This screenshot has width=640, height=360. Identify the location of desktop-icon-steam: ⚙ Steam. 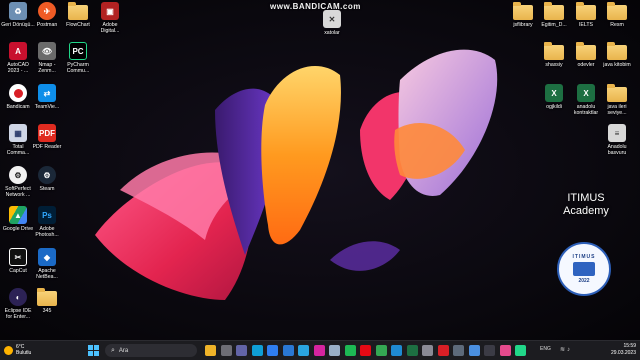
(47, 179).